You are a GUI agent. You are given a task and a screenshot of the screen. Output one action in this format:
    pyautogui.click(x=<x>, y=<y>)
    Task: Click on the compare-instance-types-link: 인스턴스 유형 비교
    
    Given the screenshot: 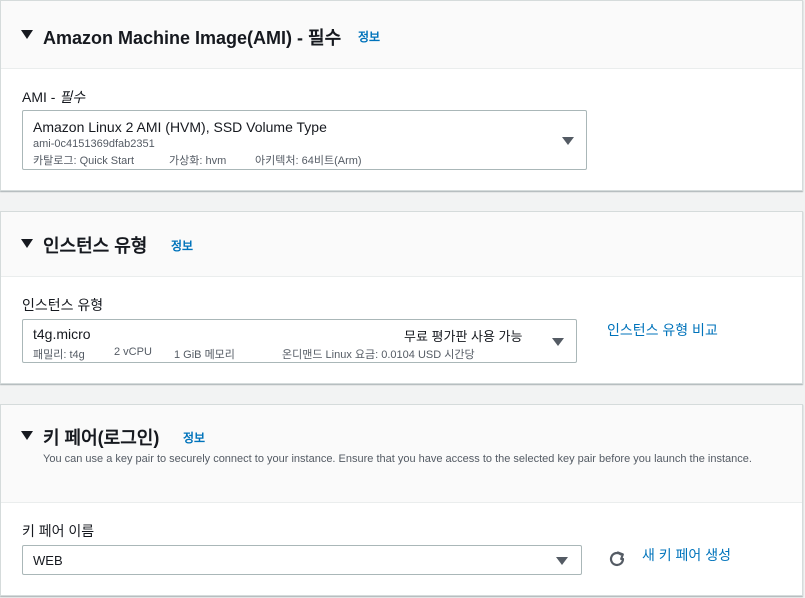 What is the action you would take?
    pyautogui.click(x=662, y=330)
    